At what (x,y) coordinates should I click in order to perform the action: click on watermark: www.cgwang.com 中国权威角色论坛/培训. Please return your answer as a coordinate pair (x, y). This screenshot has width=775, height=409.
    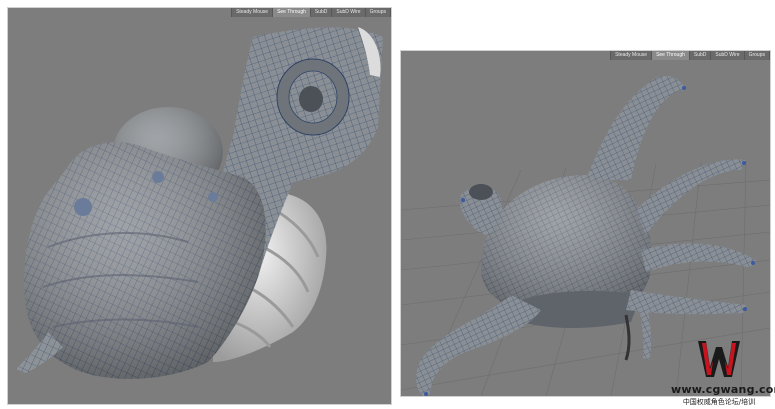
    Looking at the image, I should click on (723, 372).